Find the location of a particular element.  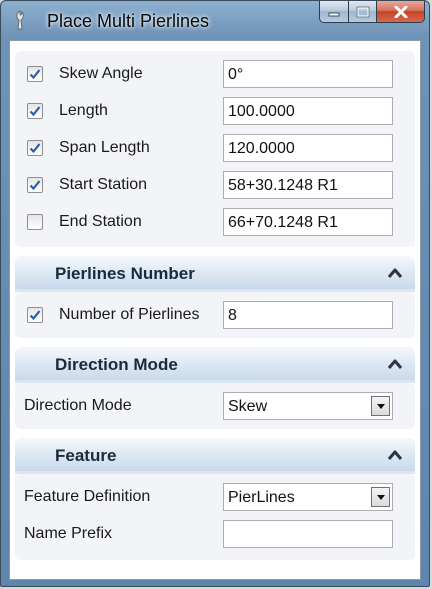

number-of-pierlines-checkbox is located at coordinates (35, 315).